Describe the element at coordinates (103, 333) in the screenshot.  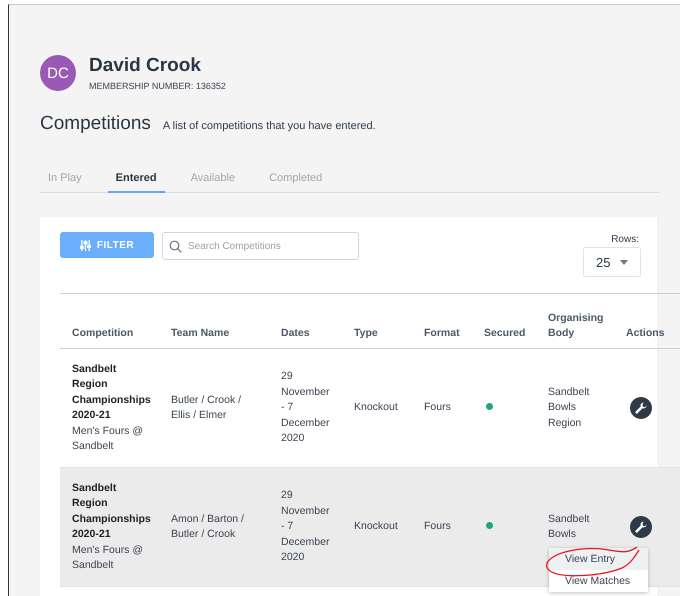
I see `column-header: Competition` at that location.